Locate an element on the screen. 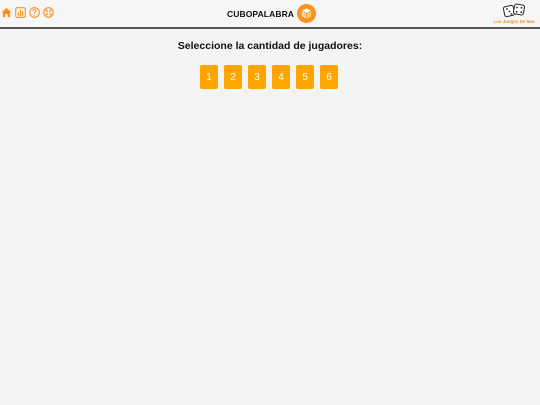 The height and width of the screenshot is (405, 540). cube-logo-icon is located at coordinates (307, 13).